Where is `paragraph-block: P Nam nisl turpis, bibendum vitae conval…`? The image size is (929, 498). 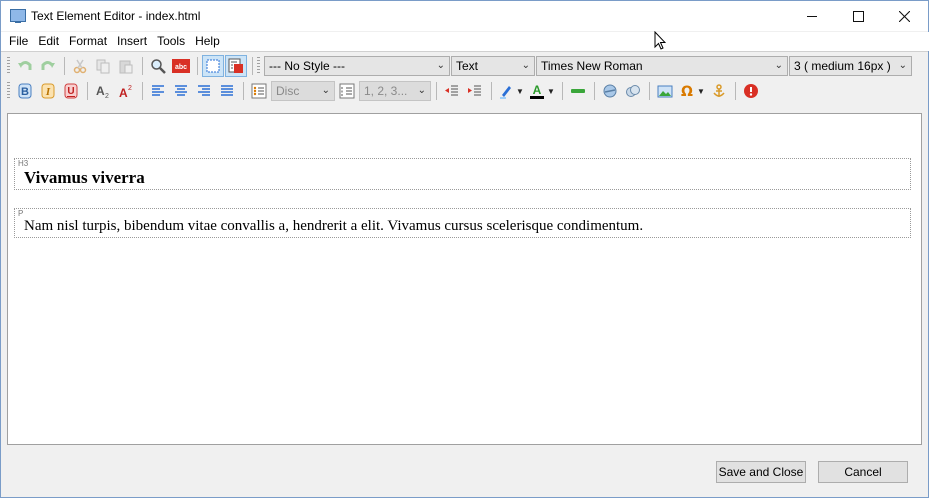 paragraph-block: P Nam nisl turpis, bibendum vitae conval… is located at coordinates (462, 223).